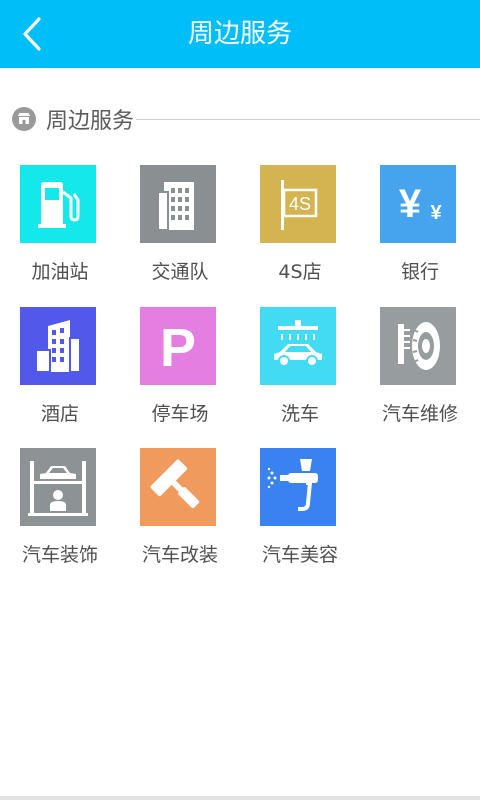  I want to click on service-label: 4S店, so click(300, 272).